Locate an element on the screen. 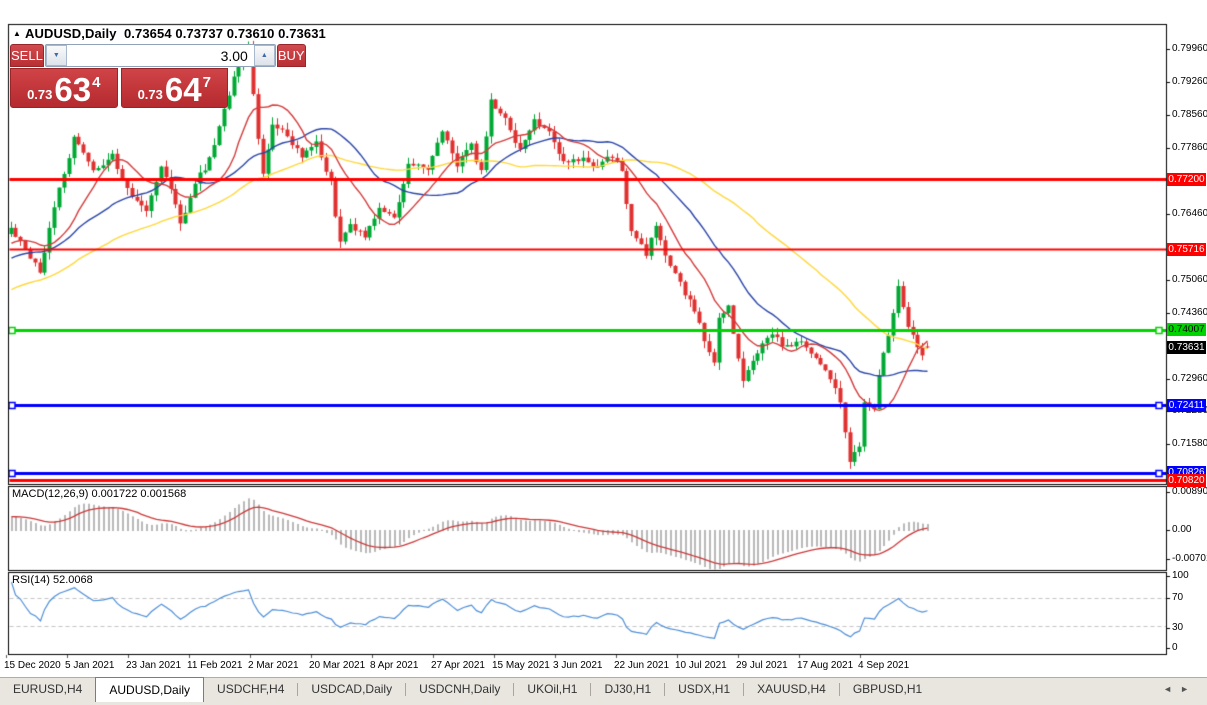  sell-price-prefix: 0.73 is located at coordinates (40, 94).